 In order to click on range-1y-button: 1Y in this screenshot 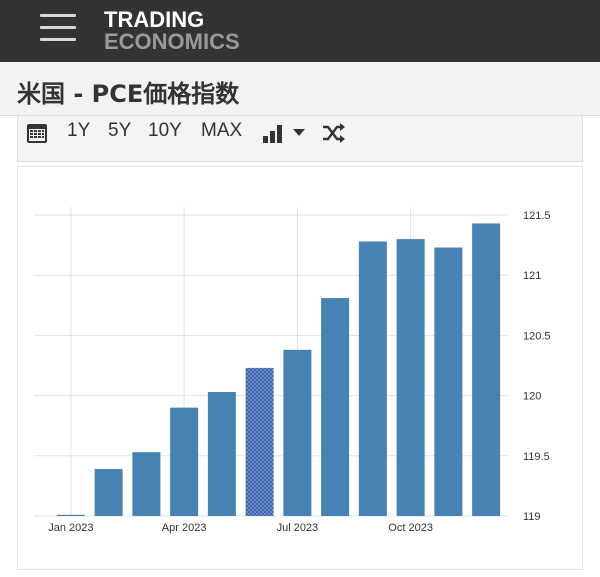, I will do `click(78, 131)`.